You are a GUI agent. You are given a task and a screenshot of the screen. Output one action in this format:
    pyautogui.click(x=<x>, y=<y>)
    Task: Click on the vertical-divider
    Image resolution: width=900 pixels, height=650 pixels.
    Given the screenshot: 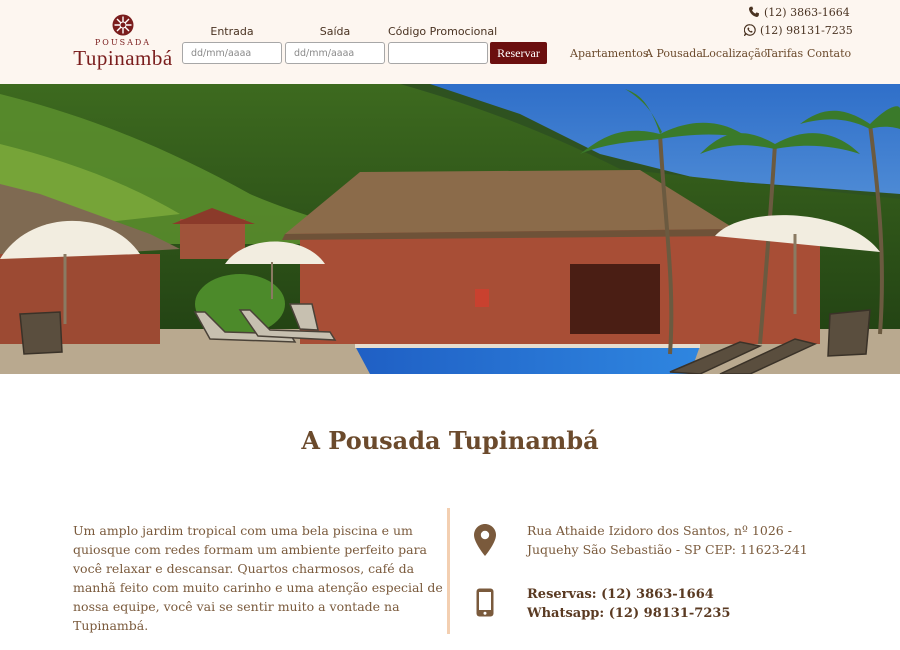 What is the action you would take?
    pyautogui.click(x=448, y=571)
    